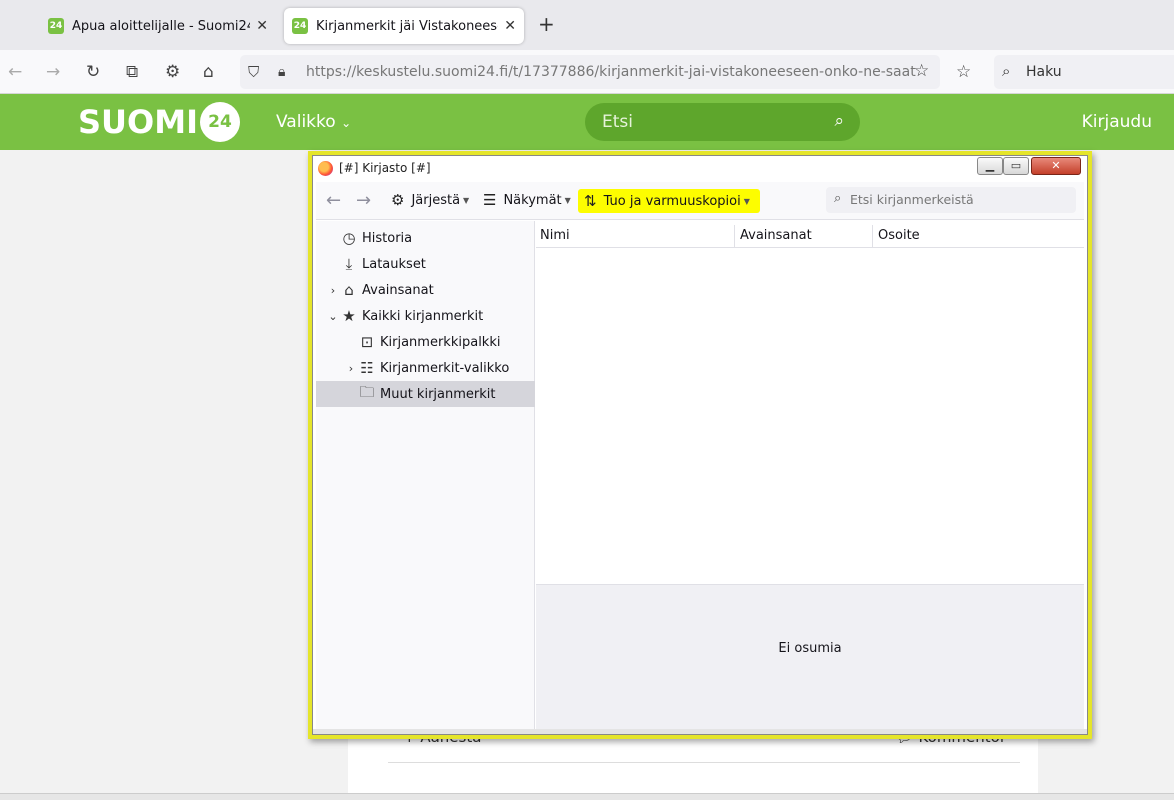 Image resolution: width=1174 pixels, height=800 pixels. I want to click on views-button: ☰ Näkymät ▼, so click(527, 200).